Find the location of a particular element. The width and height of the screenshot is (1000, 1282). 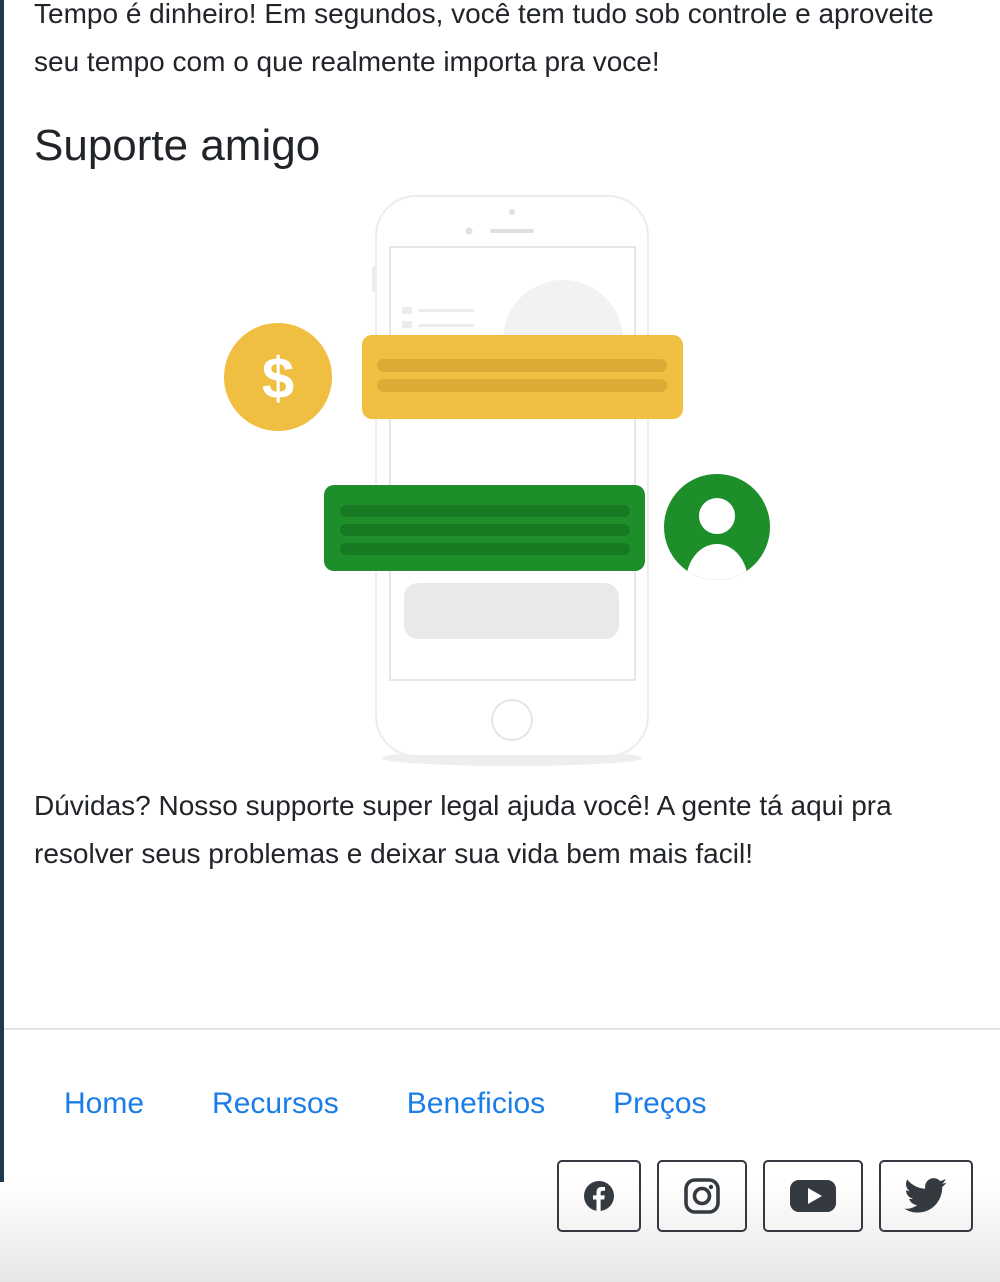

phone-home-button is located at coordinates (512, 720).